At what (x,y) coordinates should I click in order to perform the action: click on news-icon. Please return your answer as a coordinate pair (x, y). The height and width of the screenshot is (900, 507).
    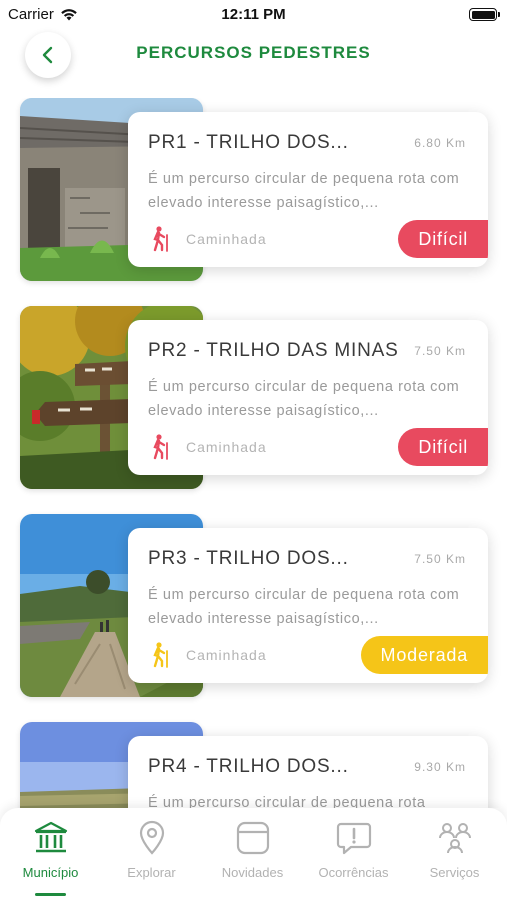
    Looking at the image, I should click on (252, 838).